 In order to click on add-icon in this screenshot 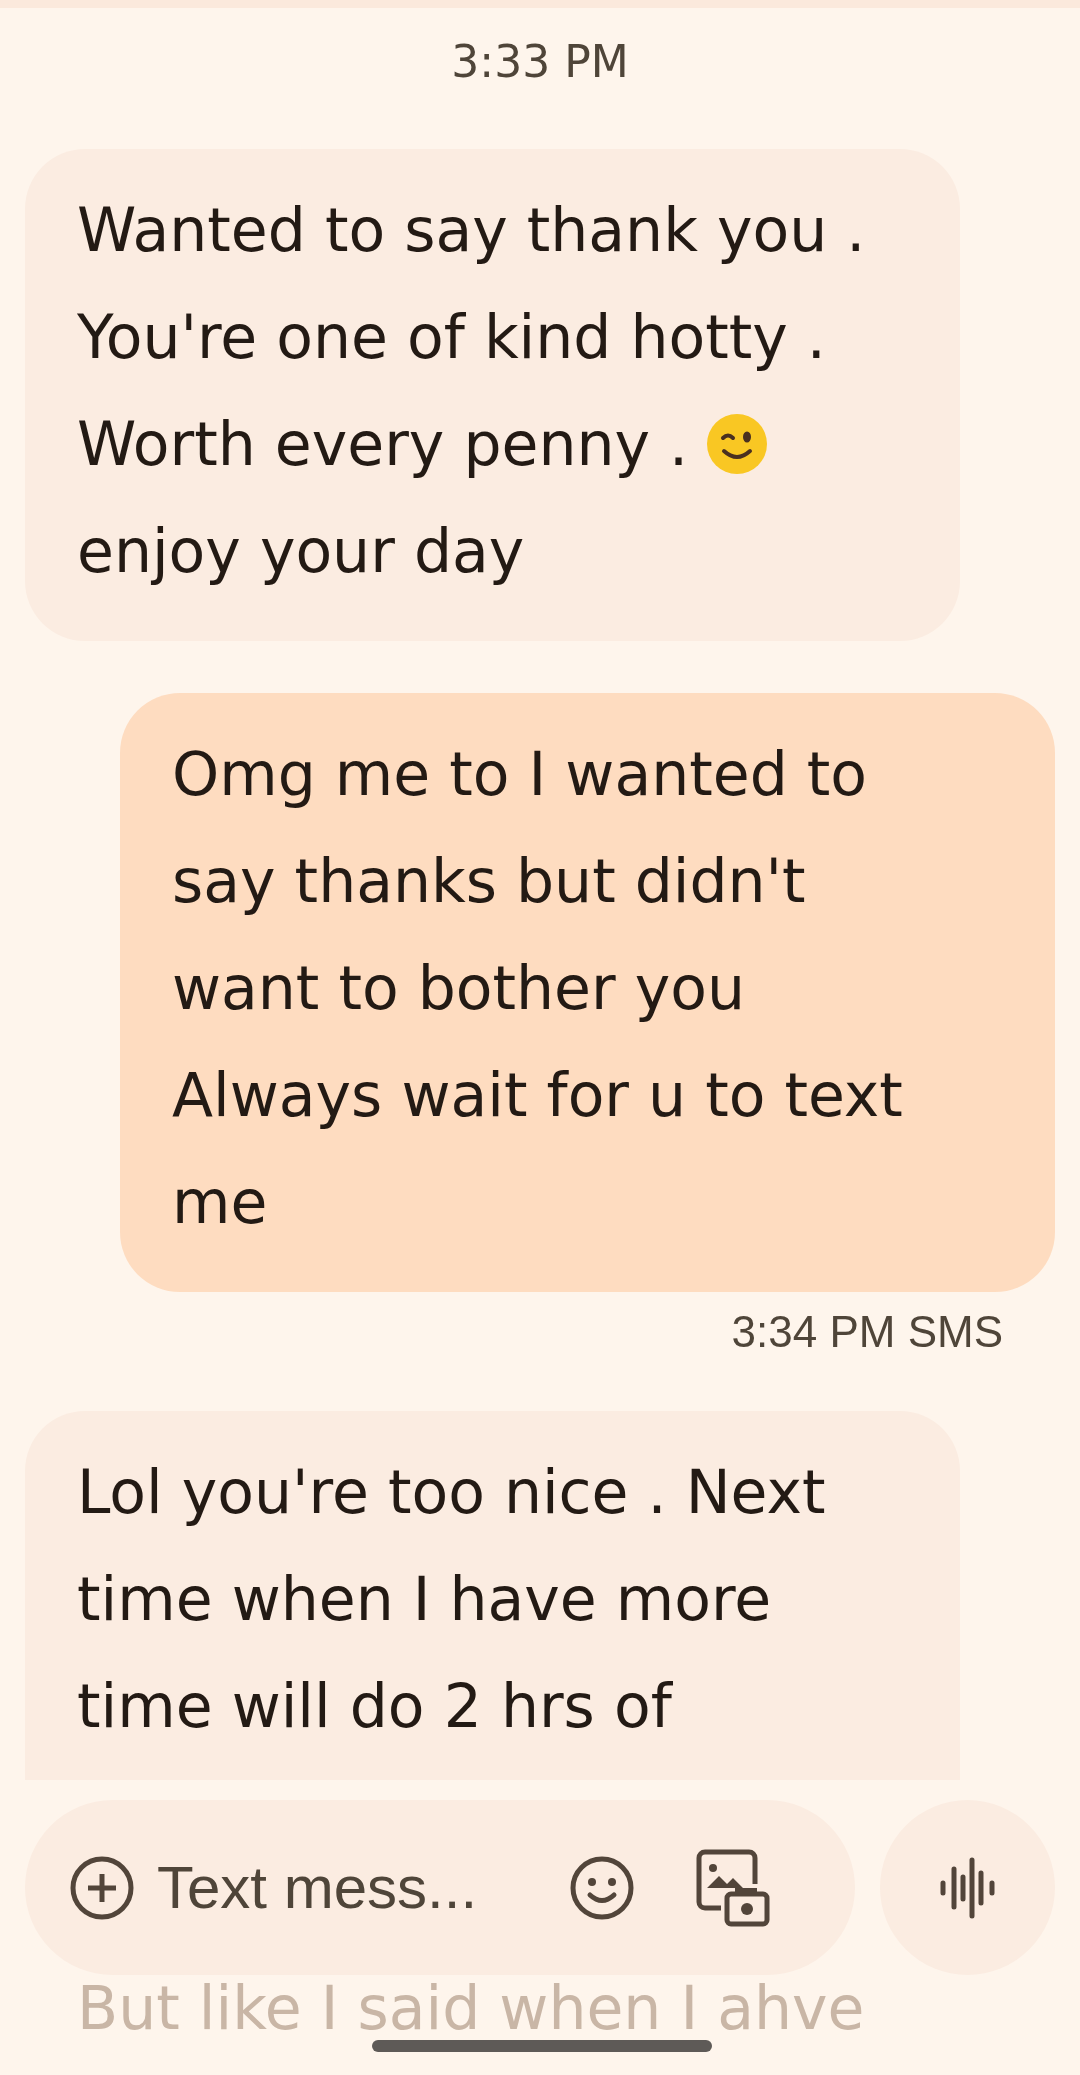, I will do `click(102, 1887)`.